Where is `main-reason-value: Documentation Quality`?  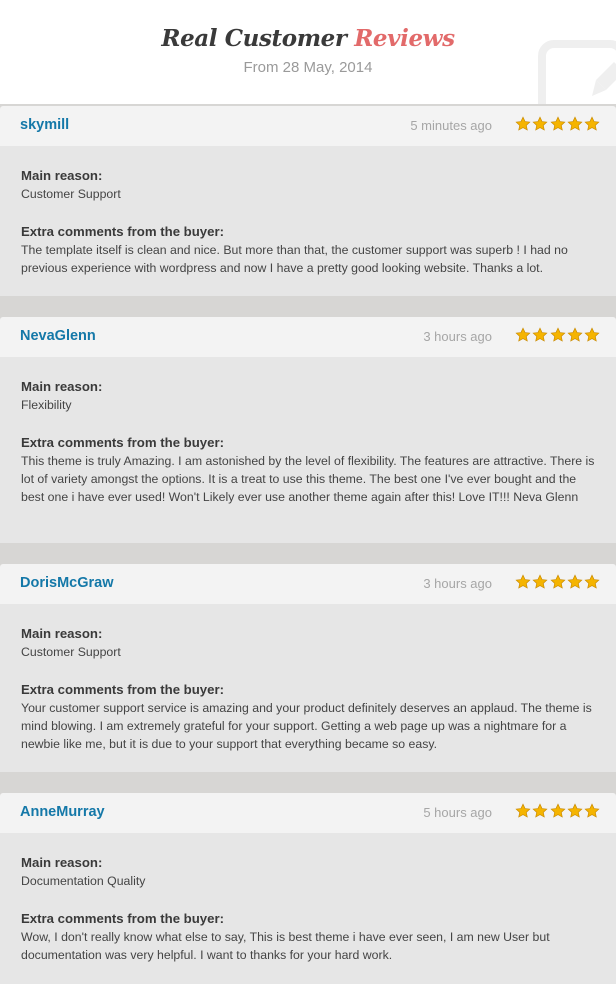 main-reason-value: Documentation Quality is located at coordinates (83, 881).